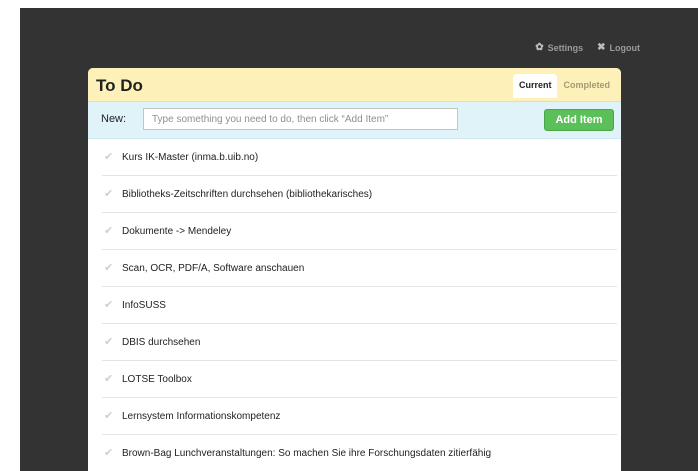 The width and height of the screenshot is (698, 471). I want to click on todo-item: ✔ Scan, OCR, PDF/A, Software anschauen, so click(359, 268).